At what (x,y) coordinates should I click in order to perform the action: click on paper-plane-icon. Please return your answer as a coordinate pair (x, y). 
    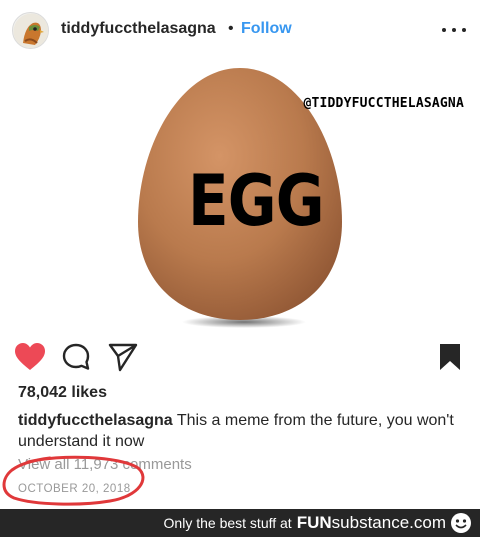
    Looking at the image, I should click on (123, 357).